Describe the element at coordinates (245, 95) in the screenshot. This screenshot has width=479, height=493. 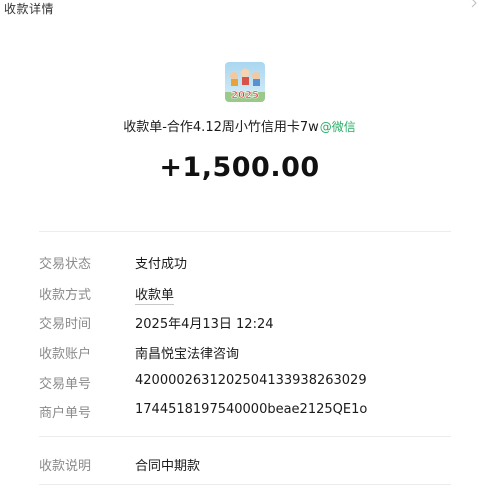
I see `avatar-year-text: 2025` at that location.